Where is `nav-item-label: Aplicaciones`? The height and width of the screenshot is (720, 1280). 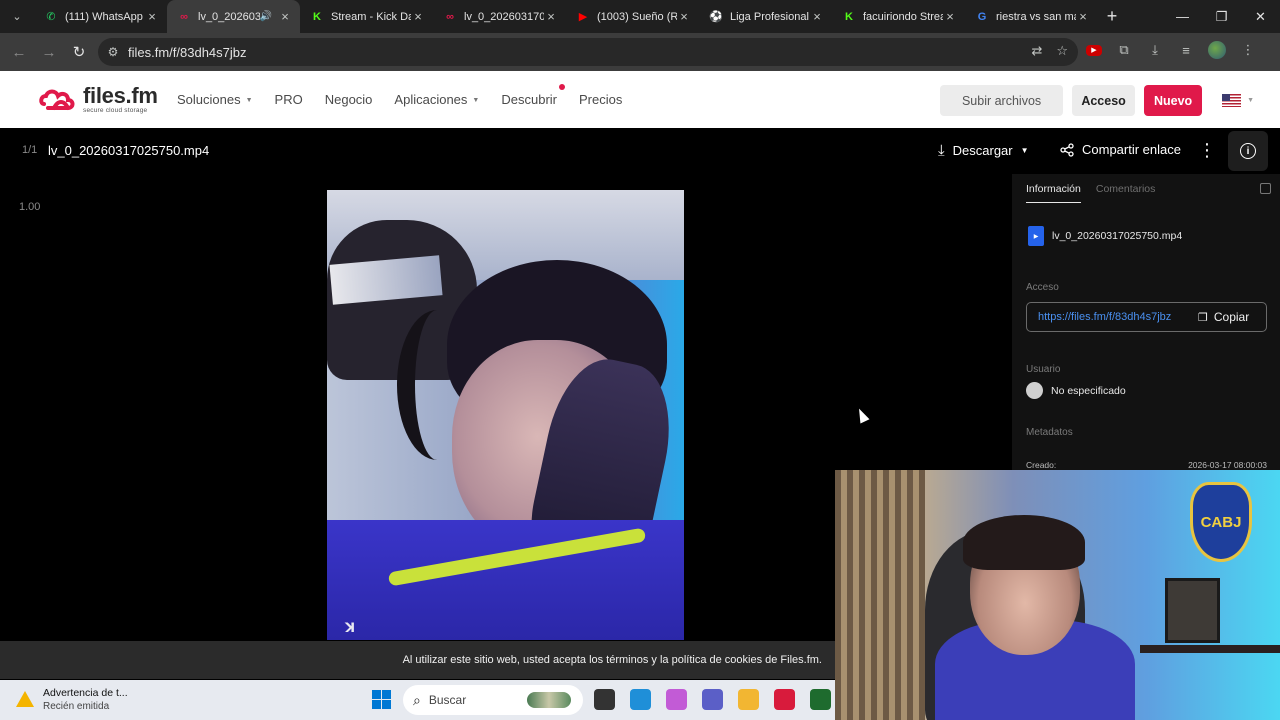
nav-item-label: Aplicaciones is located at coordinates (431, 99).